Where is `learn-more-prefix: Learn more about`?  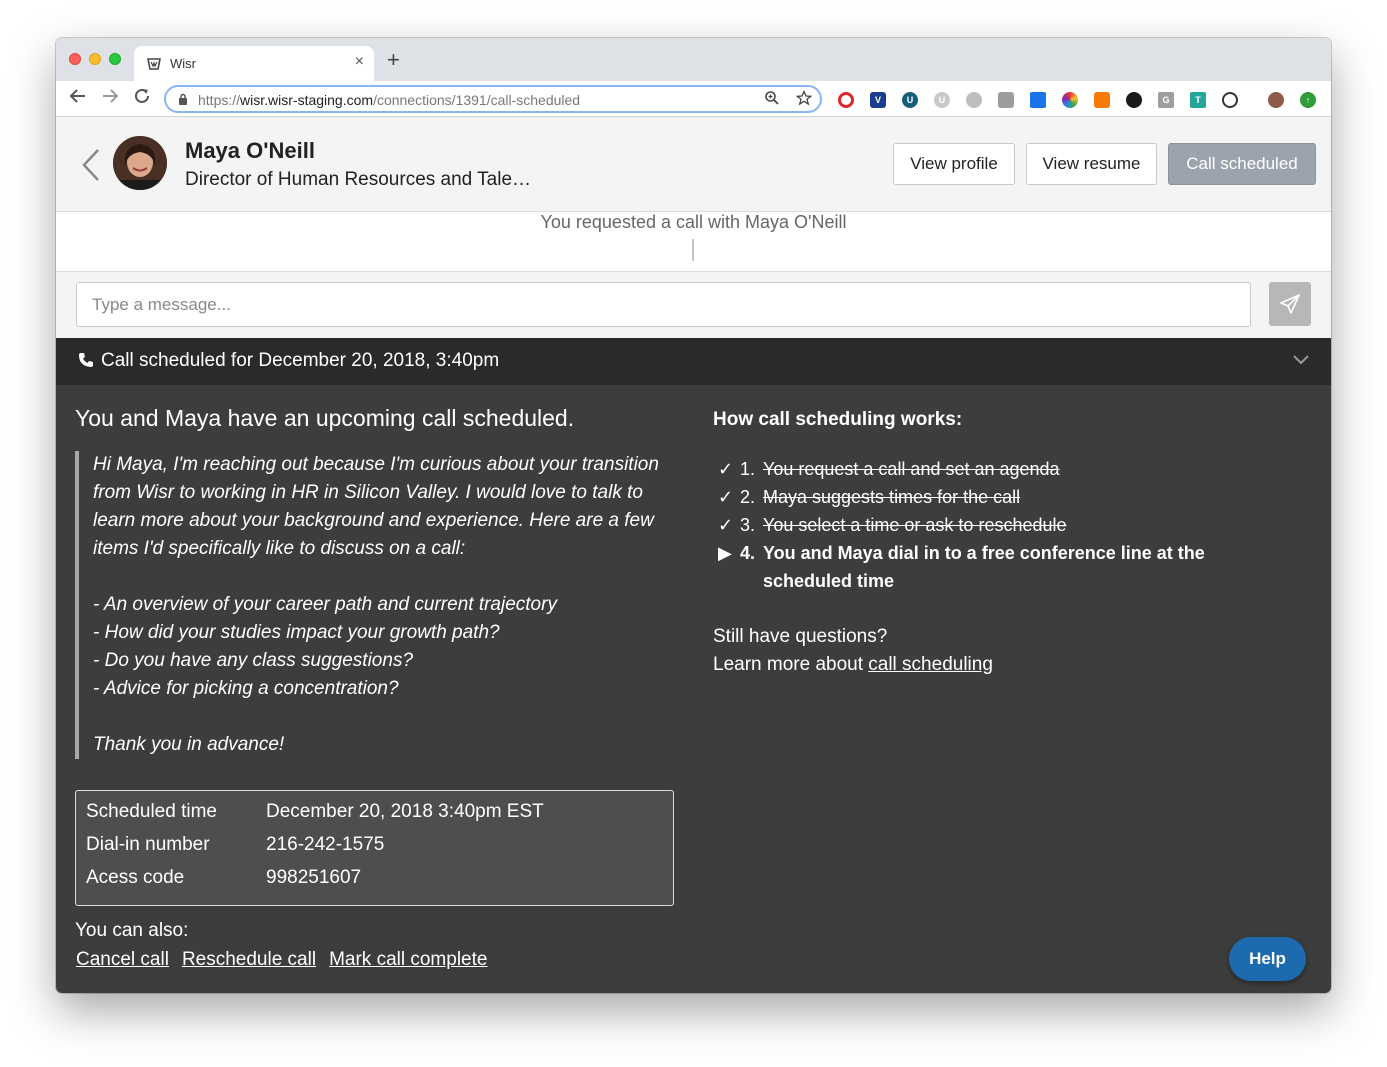
learn-more-prefix: Learn more about is located at coordinates (791, 664).